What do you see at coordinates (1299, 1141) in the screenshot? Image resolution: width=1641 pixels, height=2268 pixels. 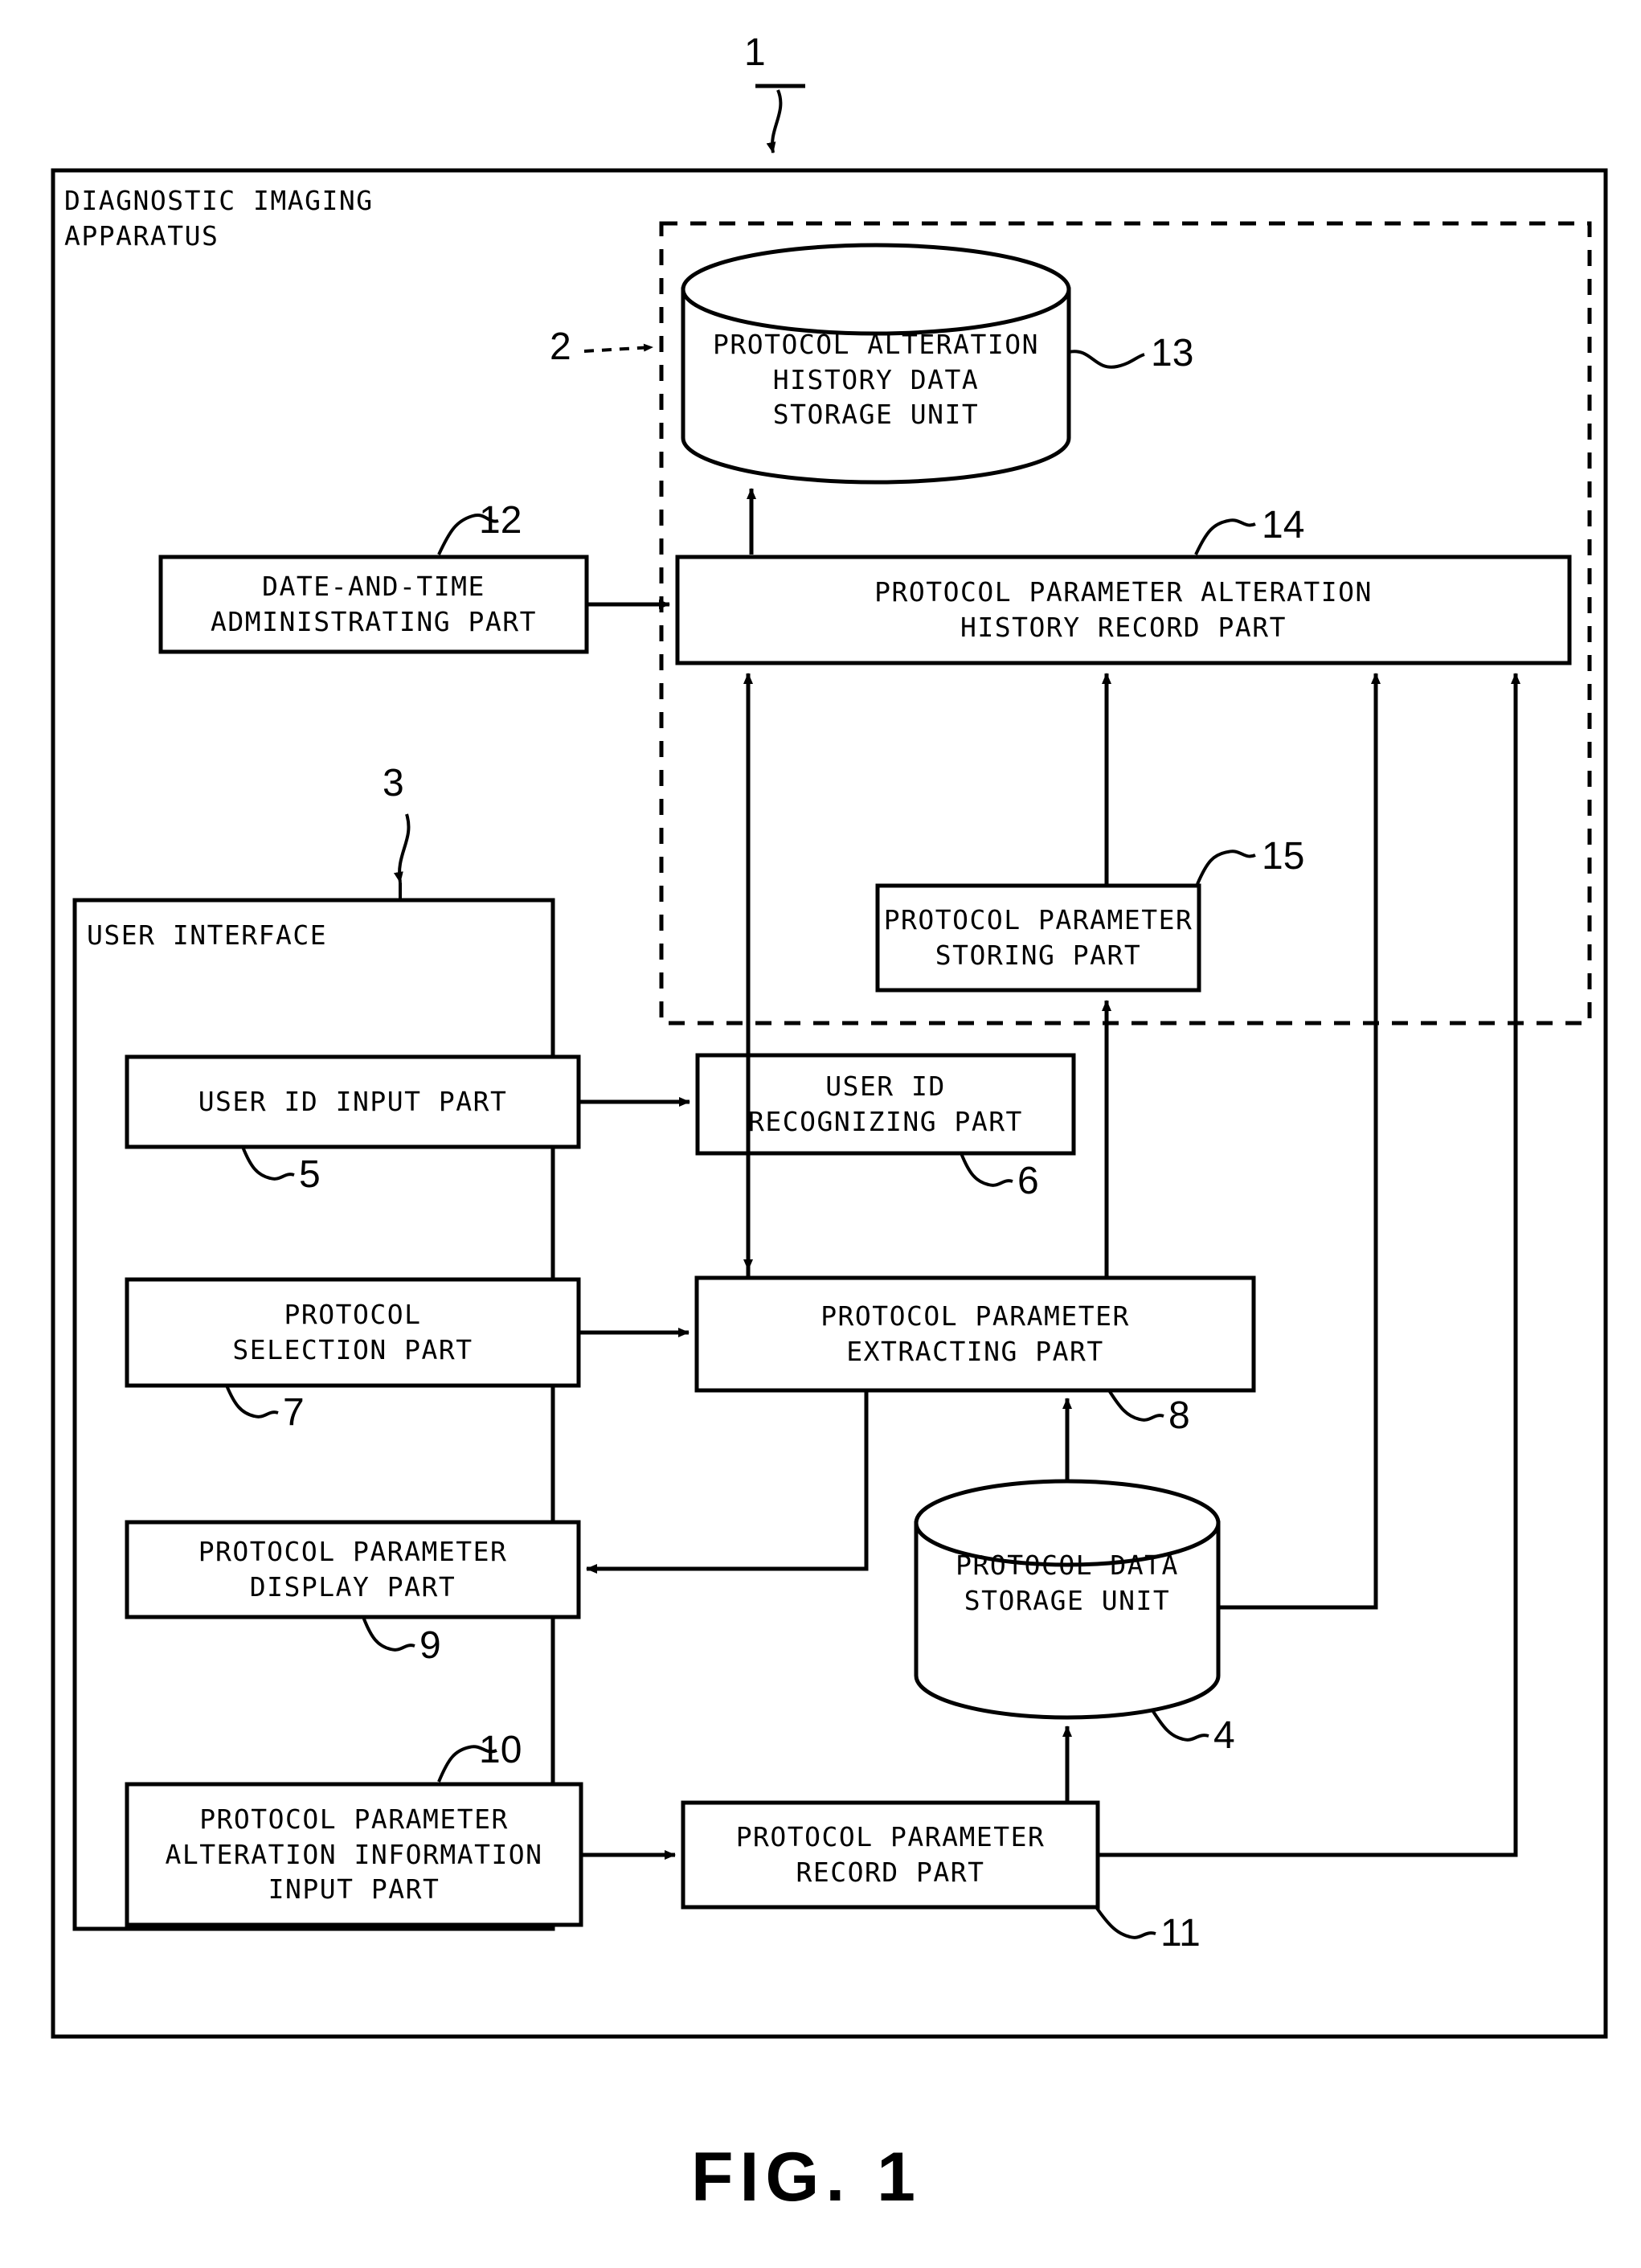 I see `connector-protocol-data-storage-to-record-part` at bounding box center [1299, 1141].